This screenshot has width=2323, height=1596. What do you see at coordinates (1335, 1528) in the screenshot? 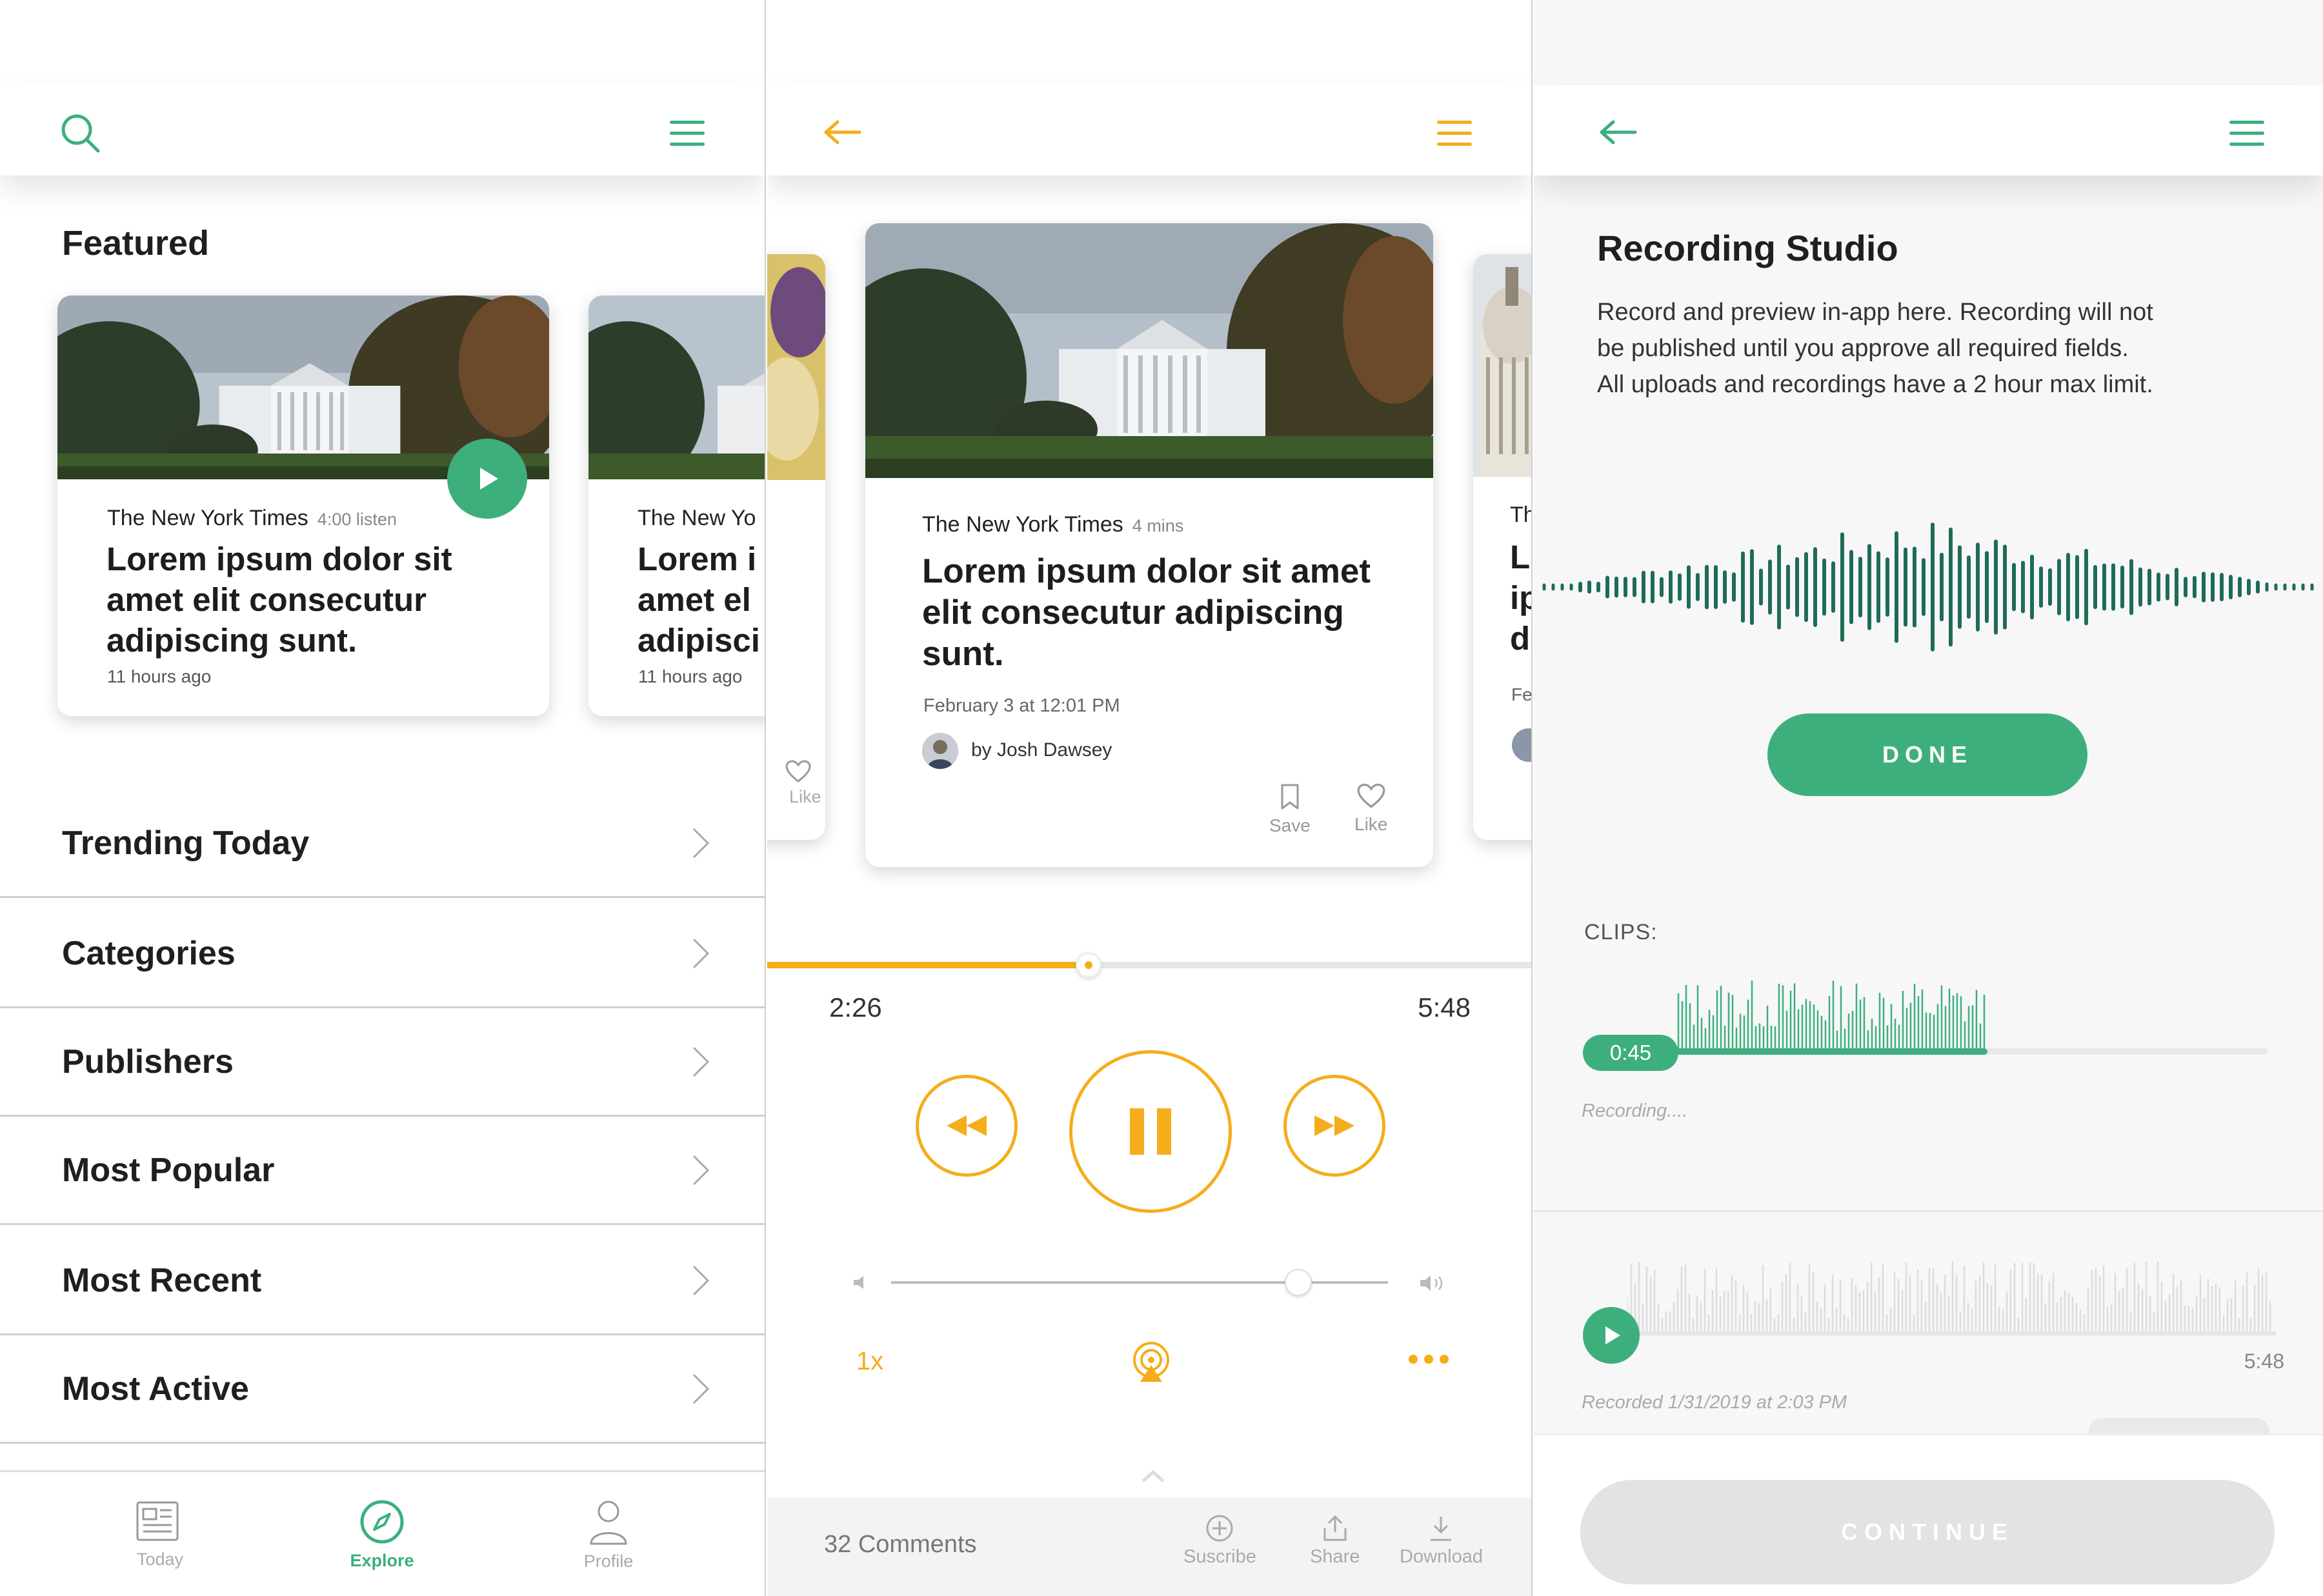
I see `share-icon` at bounding box center [1335, 1528].